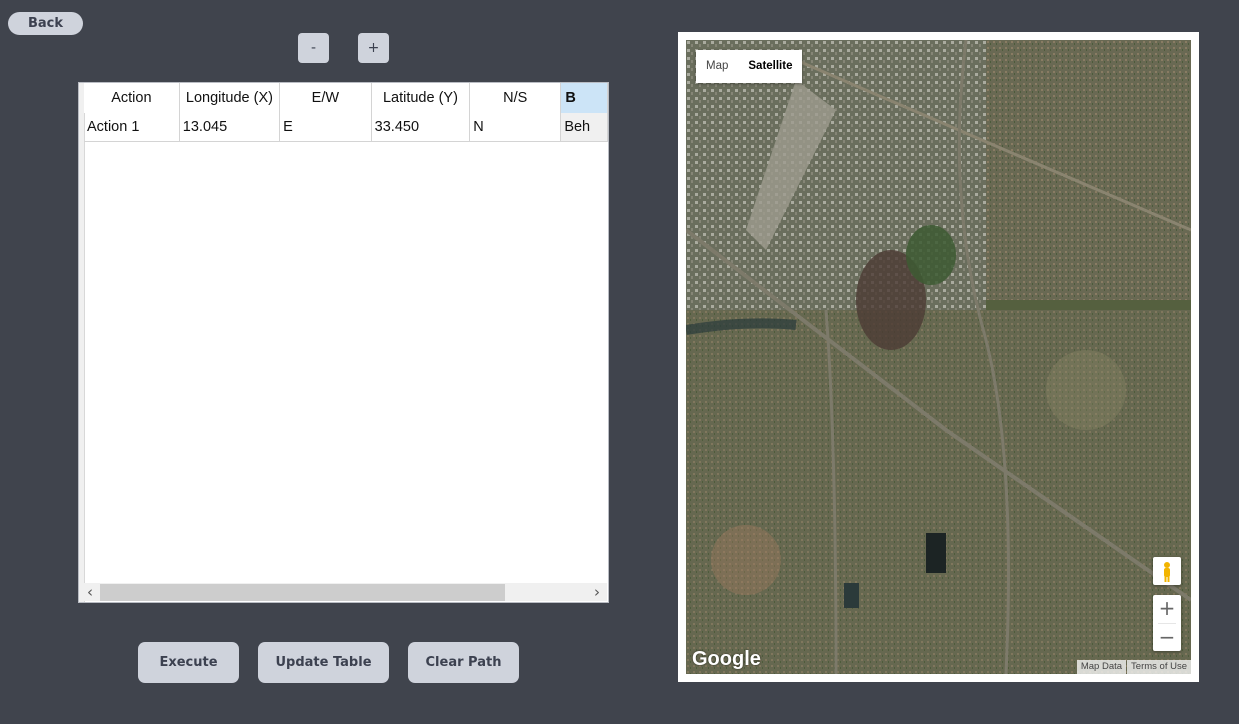  I want to click on back-button: Back, so click(45, 23).